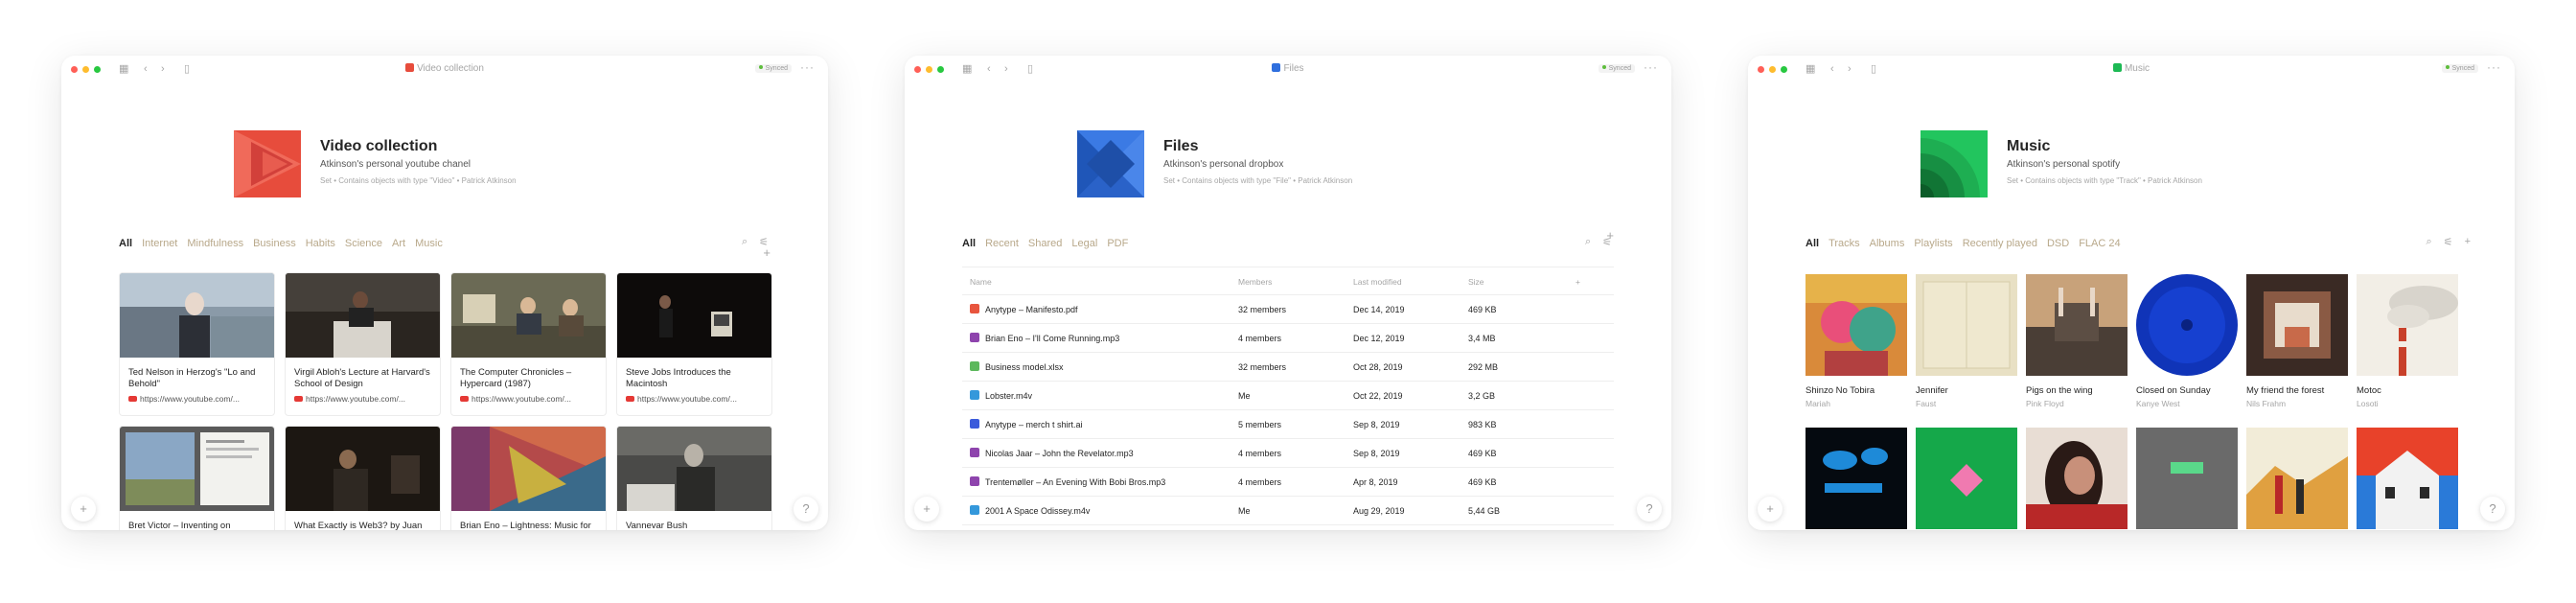 The height and width of the screenshot is (603, 2576). Describe the element at coordinates (1026, 425) in the screenshot. I see `file-name: Anytype – merch t shirt.ai` at that location.